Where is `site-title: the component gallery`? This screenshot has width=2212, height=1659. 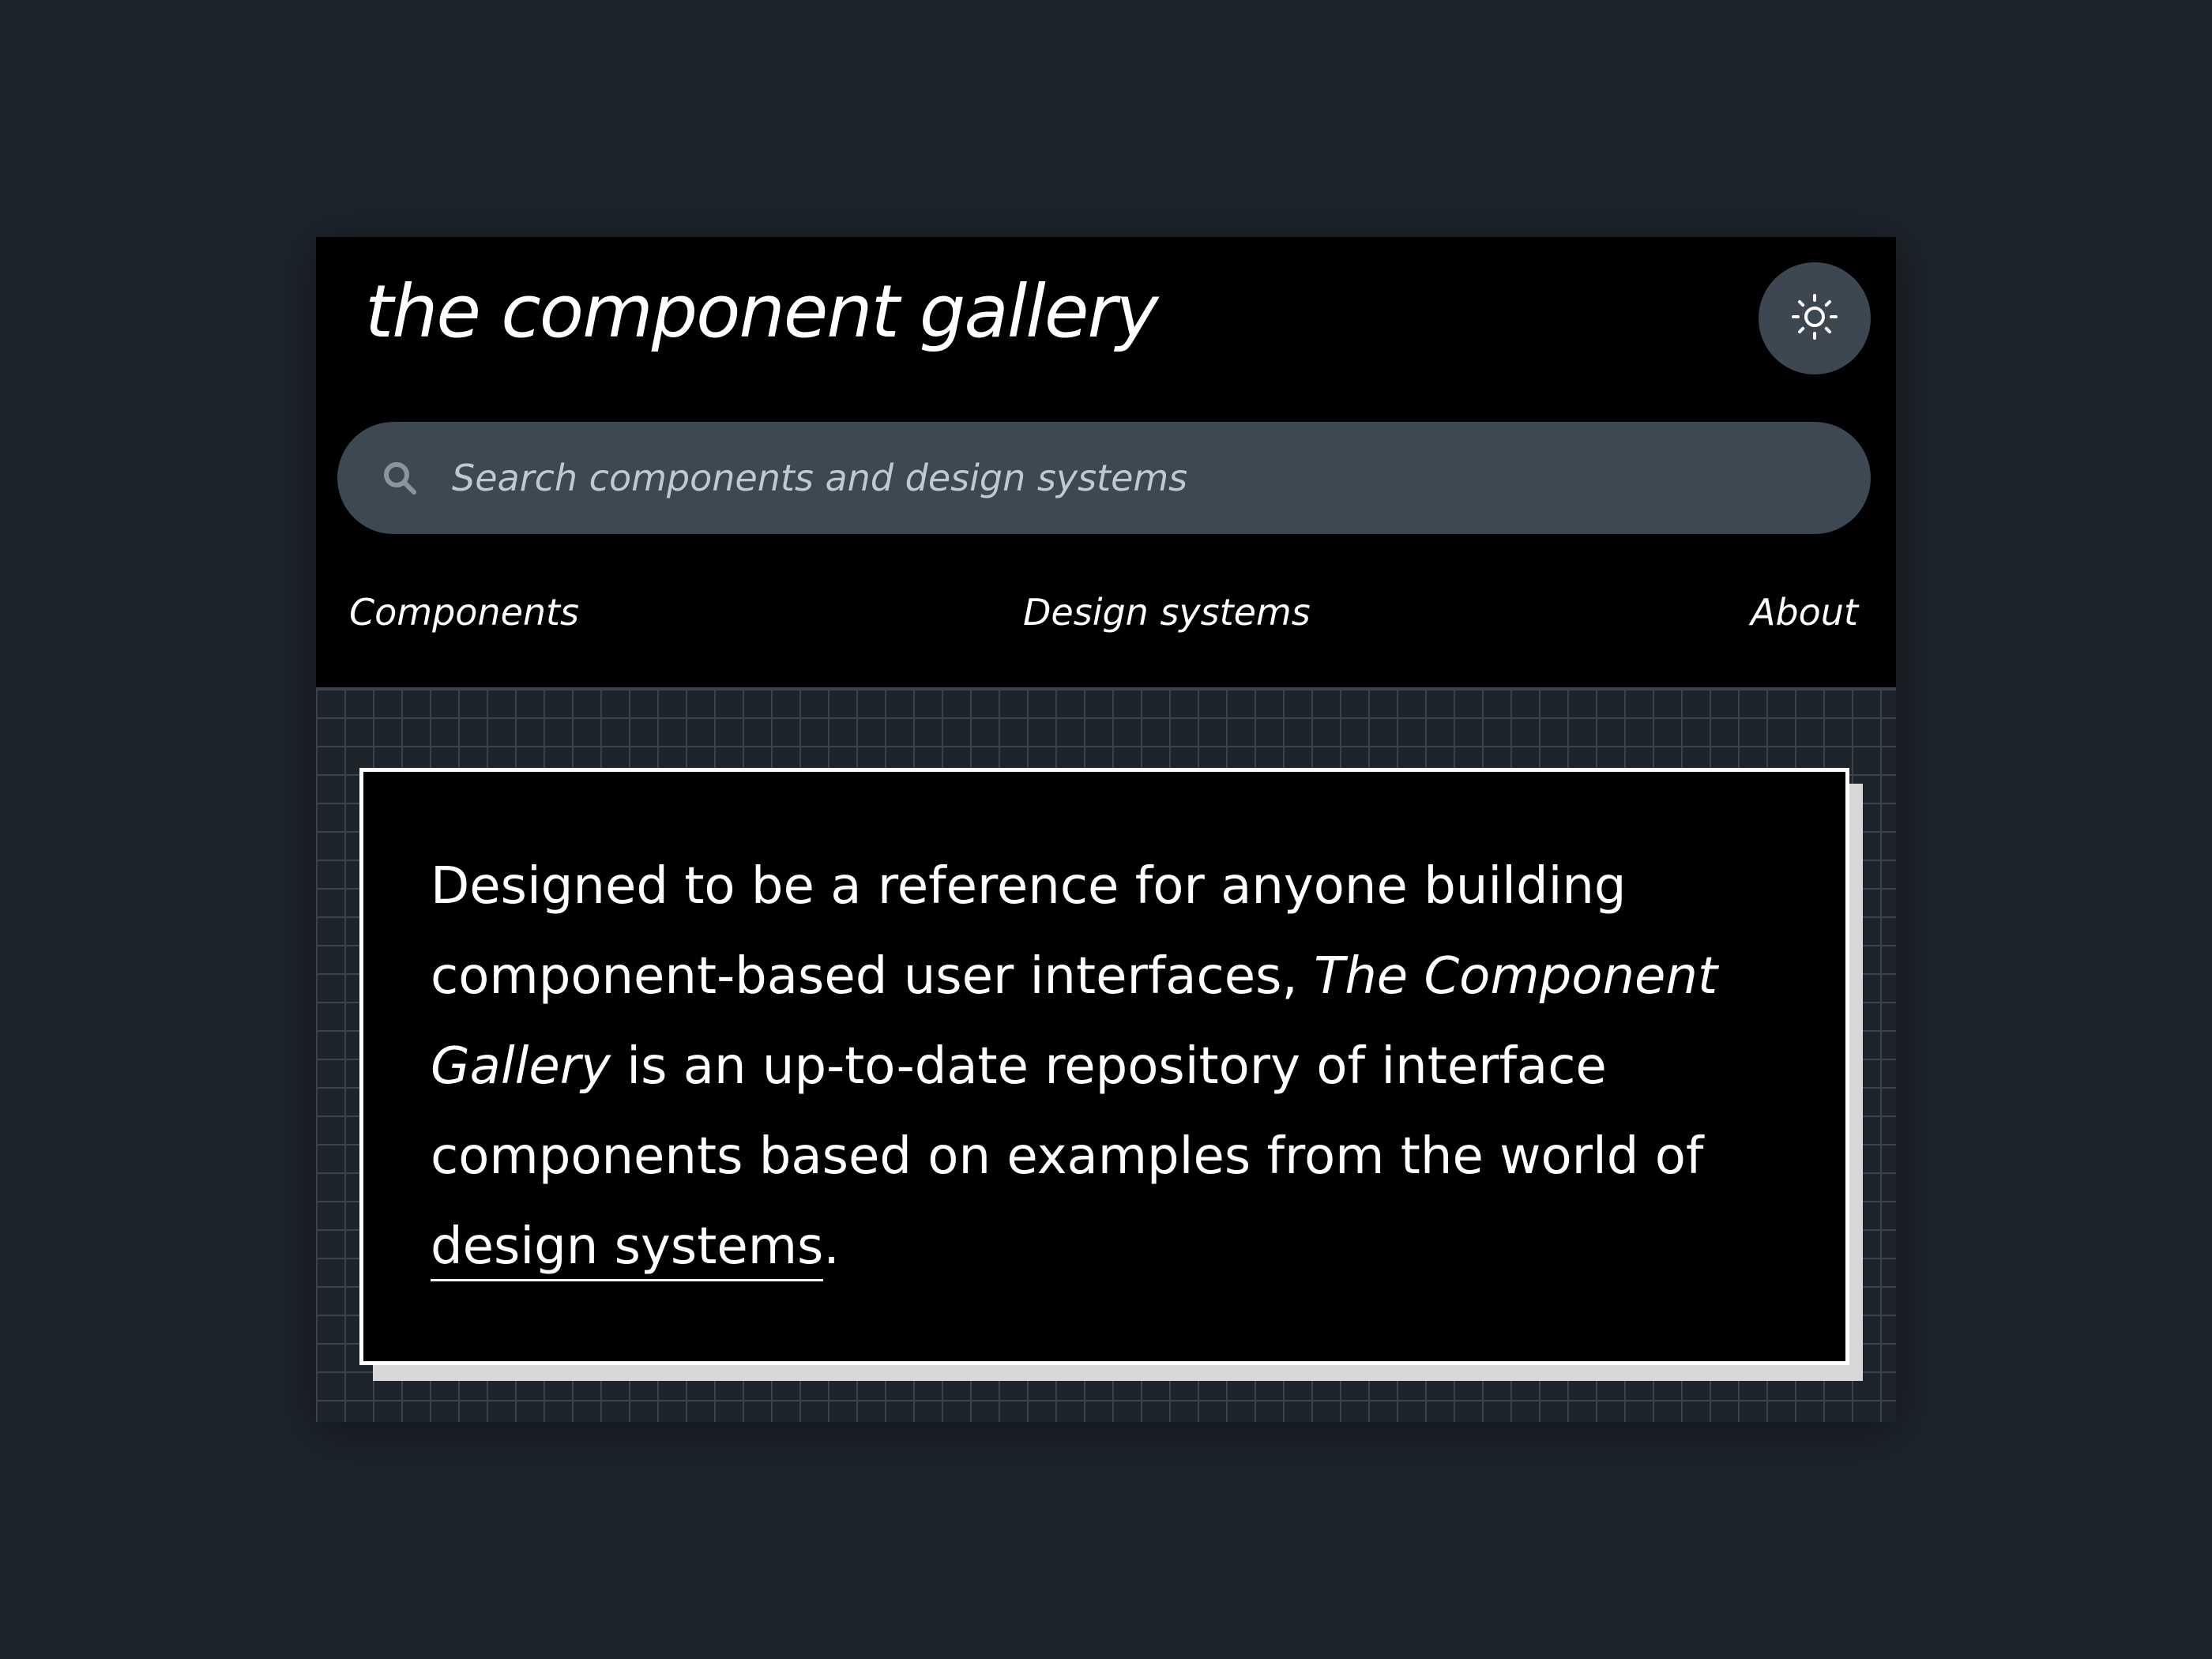
site-title: the component gallery is located at coordinates (762, 313).